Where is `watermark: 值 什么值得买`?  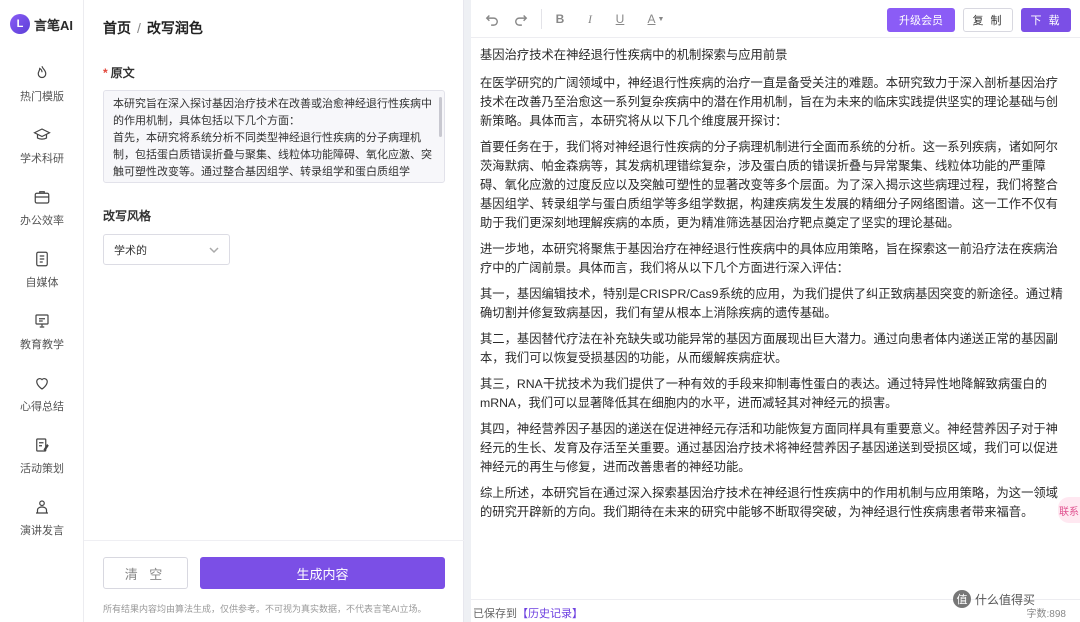 watermark: 值 什么值得买 is located at coordinates (994, 599).